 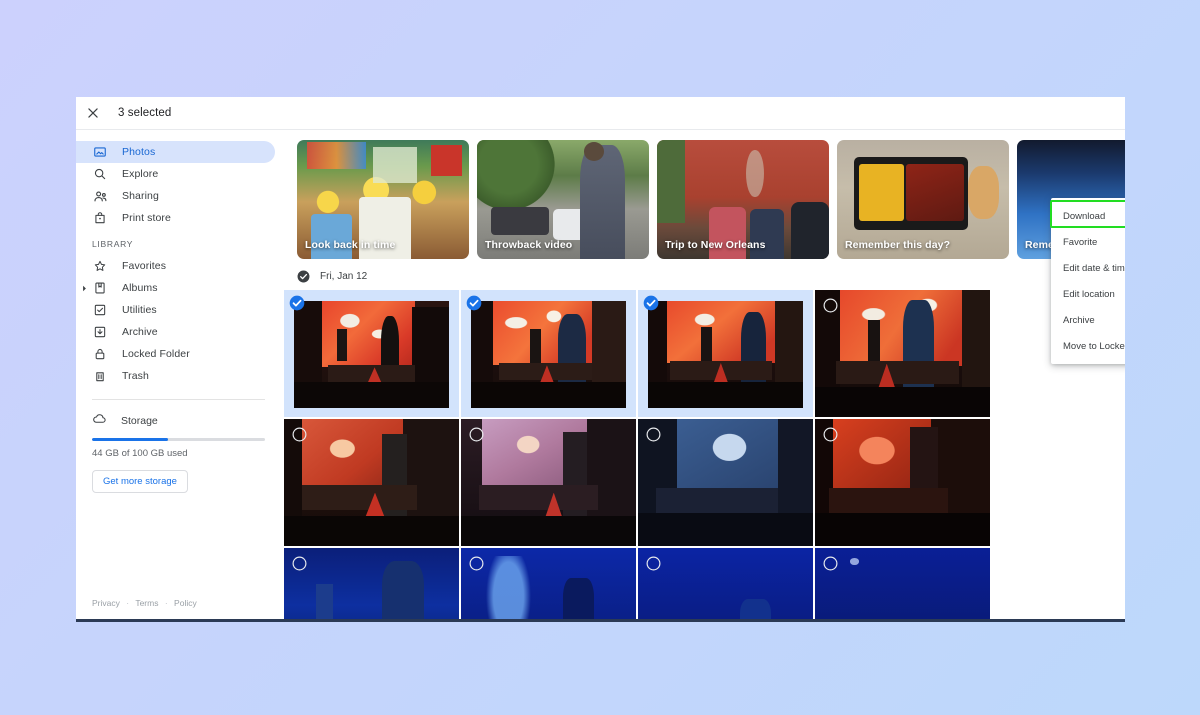 What do you see at coordinates (146, 218) in the screenshot?
I see `sidebar-item-label: Print store` at bounding box center [146, 218].